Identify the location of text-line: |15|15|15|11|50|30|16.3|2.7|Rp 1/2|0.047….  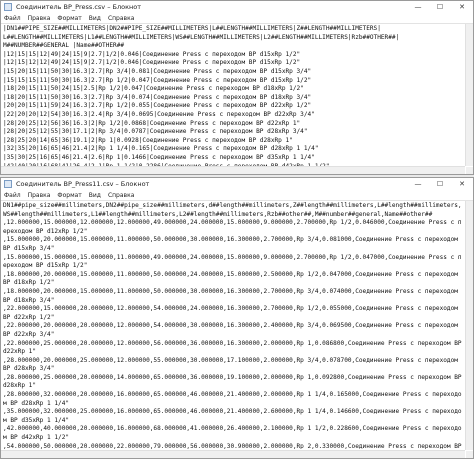
(157, 80).